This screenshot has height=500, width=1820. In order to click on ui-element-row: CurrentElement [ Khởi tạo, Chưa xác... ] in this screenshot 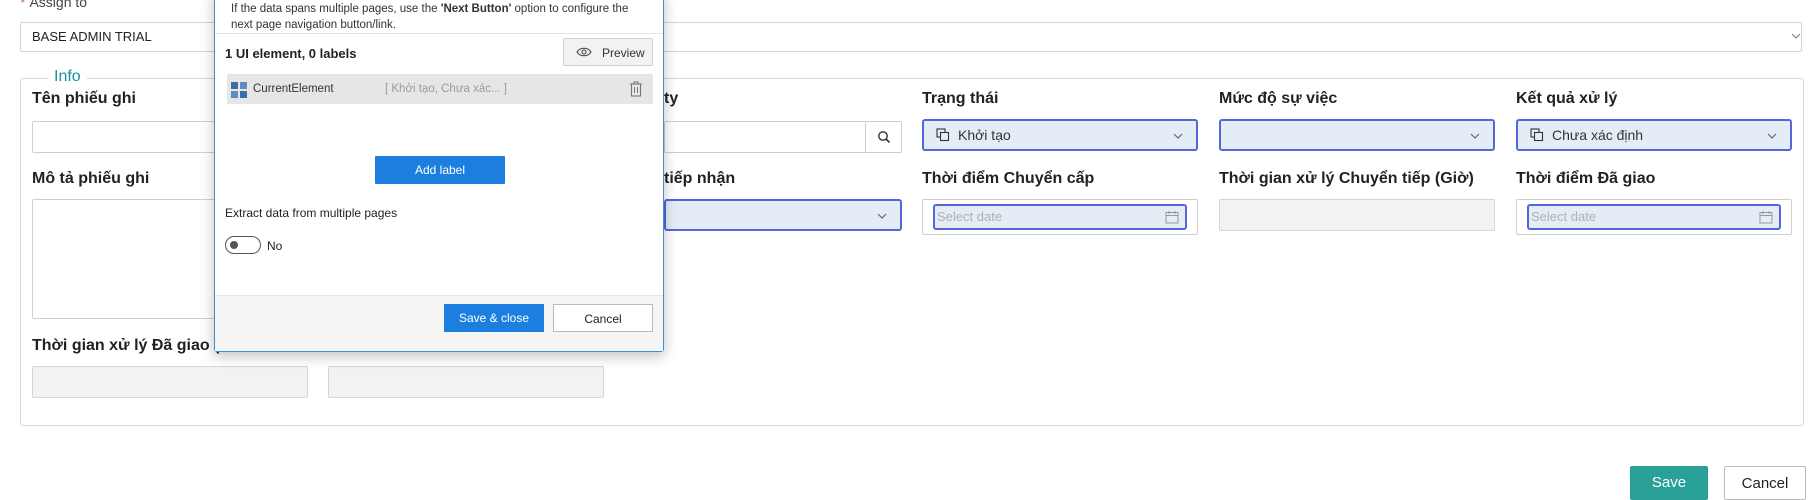, I will do `click(440, 89)`.